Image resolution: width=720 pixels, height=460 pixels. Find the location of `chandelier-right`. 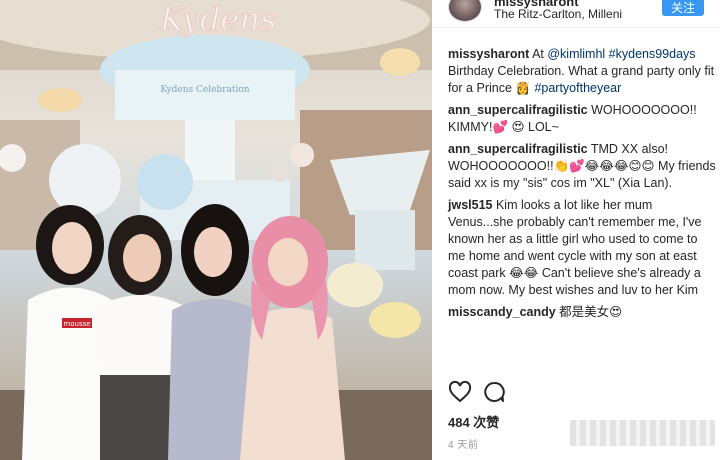

chandelier-right is located at coordinates (400, 62).